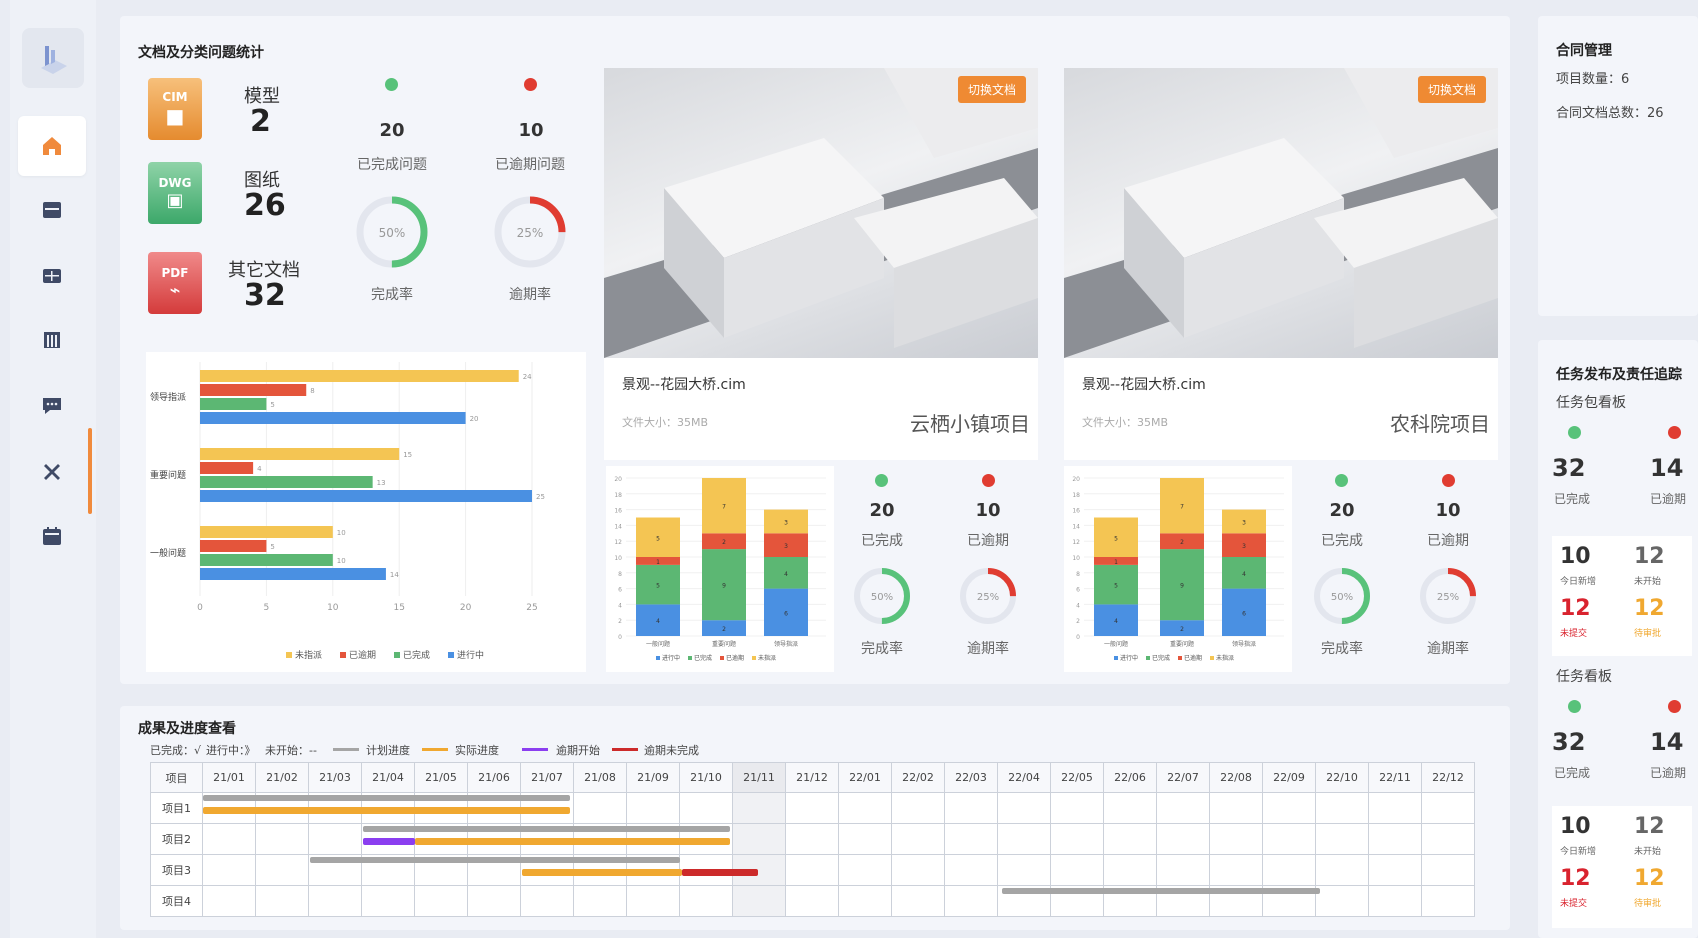  I want to click on y-tick-label: 18, so click(618, 495).